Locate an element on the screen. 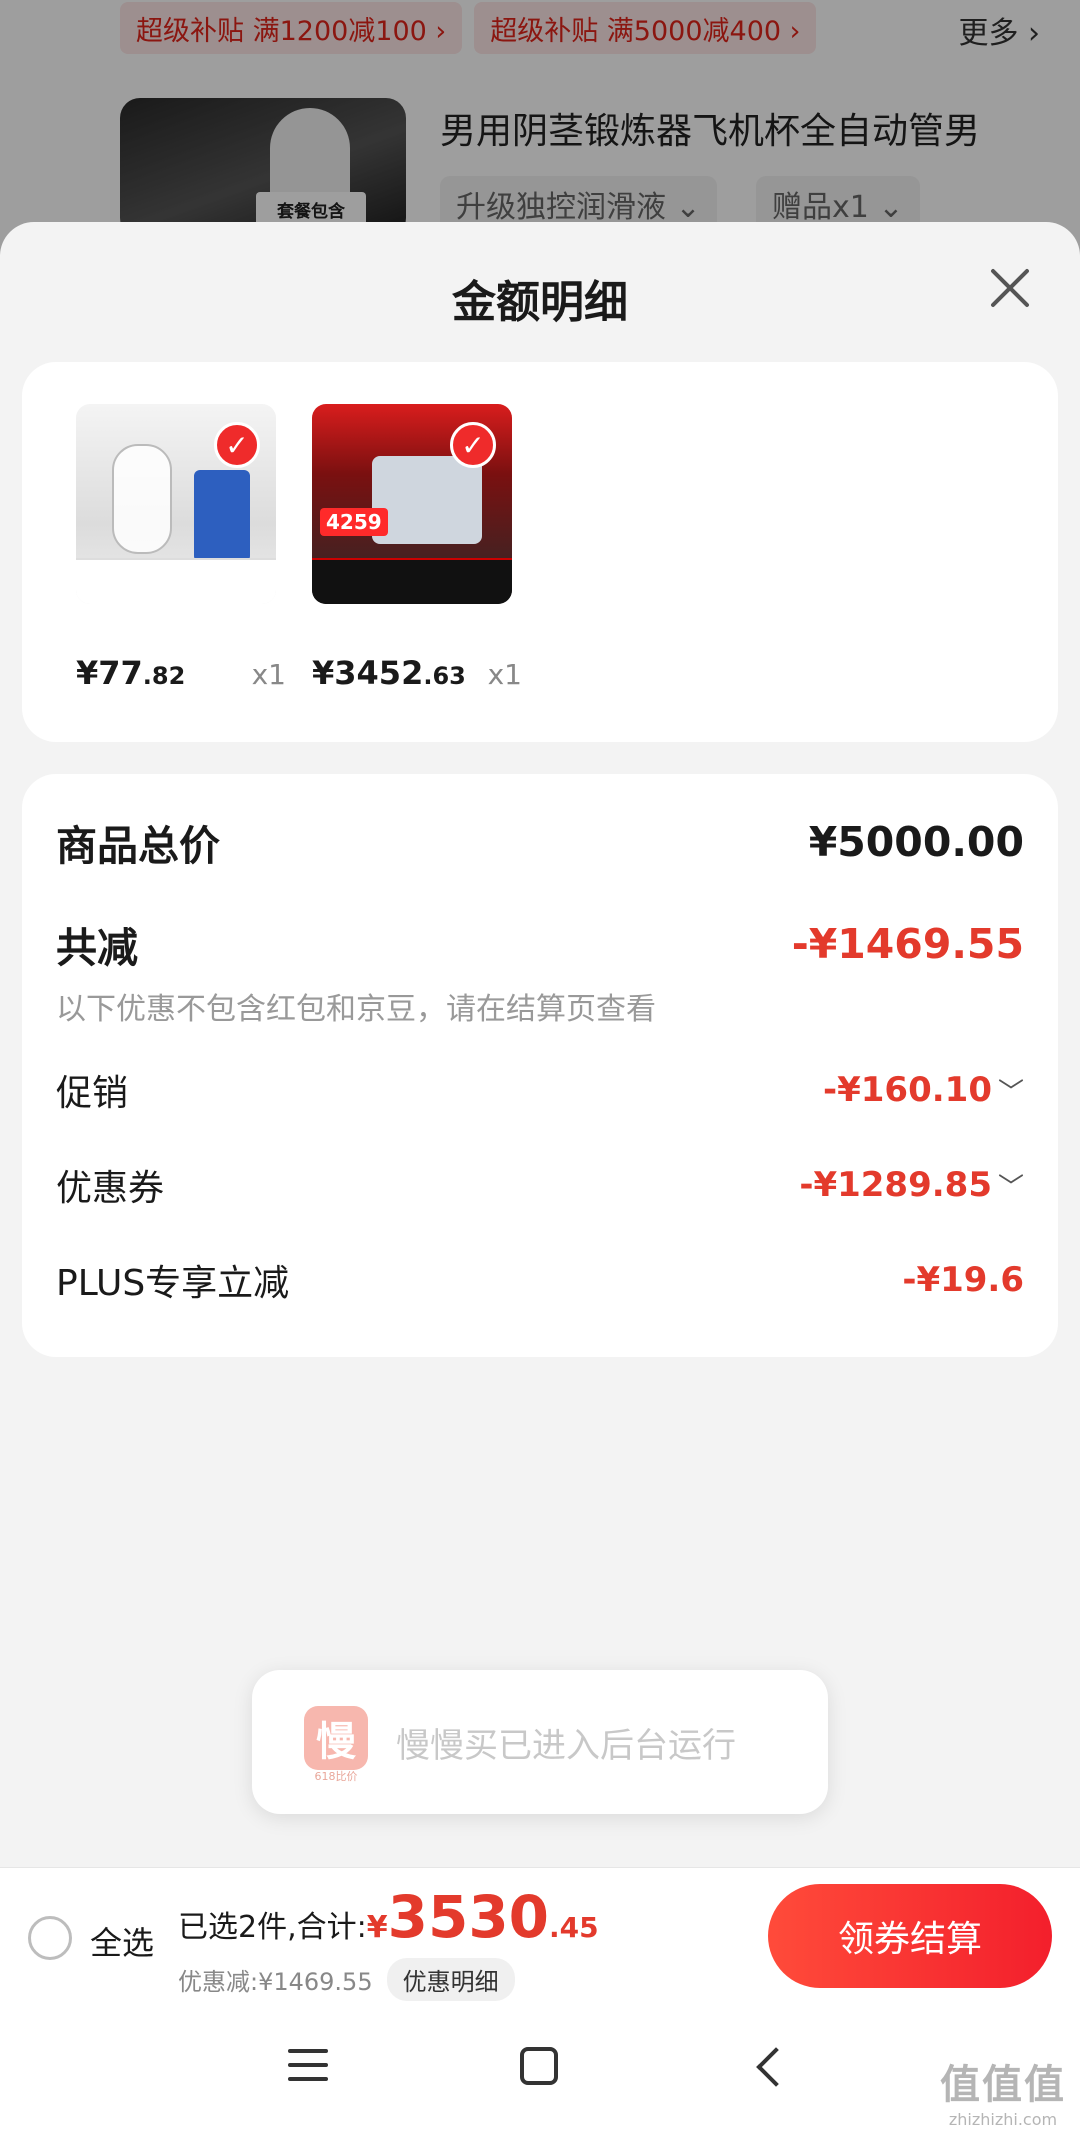  discount-note: 以下优惠不包含红包和京豆，请在结算页查看 is located at coordinates (540, 1006).